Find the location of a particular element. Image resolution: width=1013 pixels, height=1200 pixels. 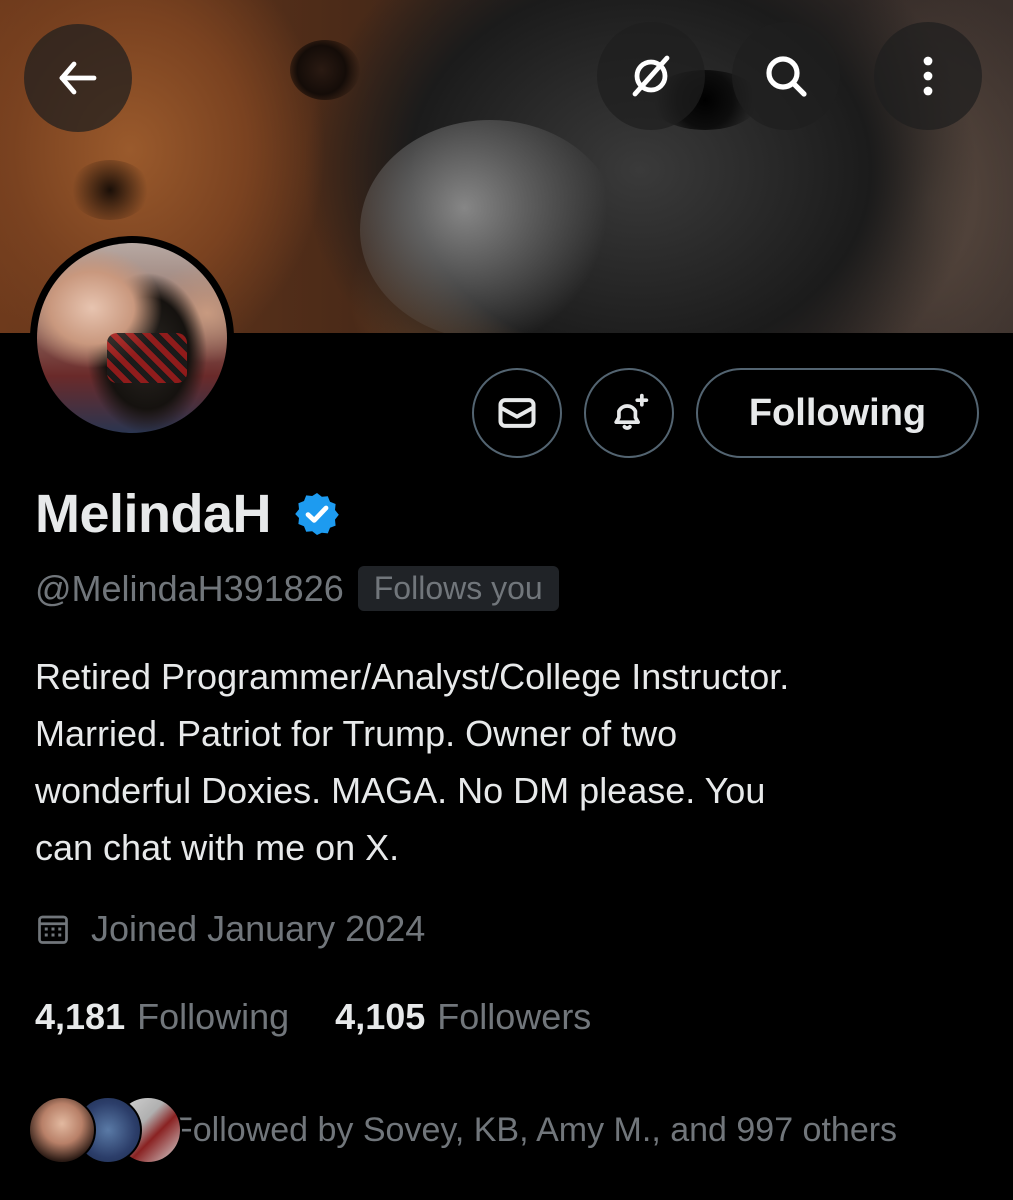

slash-circle-icon is located at coordinates (651, 76).